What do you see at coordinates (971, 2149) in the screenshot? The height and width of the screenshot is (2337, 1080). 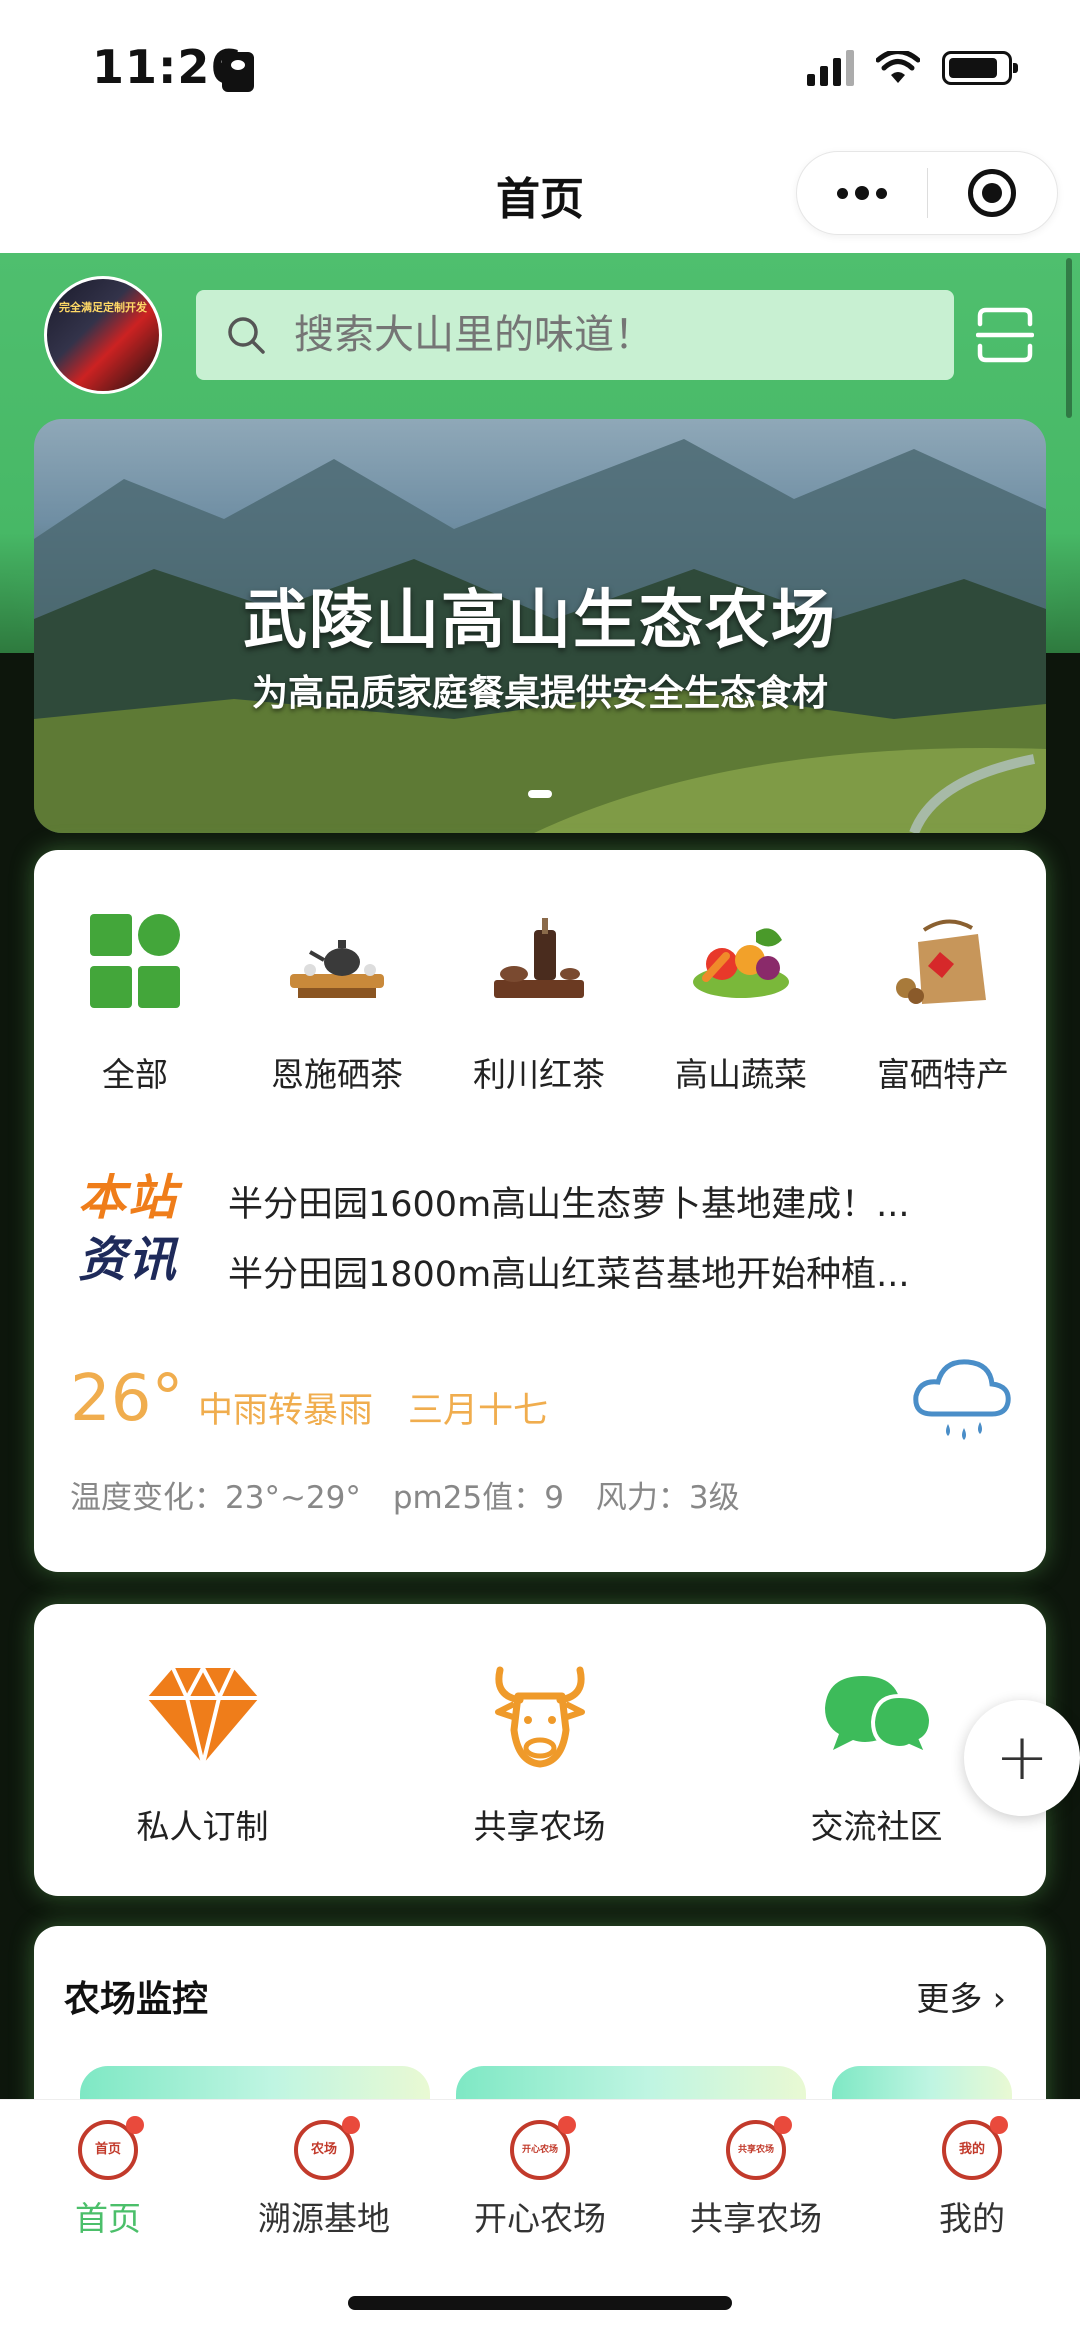 I see `tab-icon-text: 我的` at bounding box center [971, 2149].